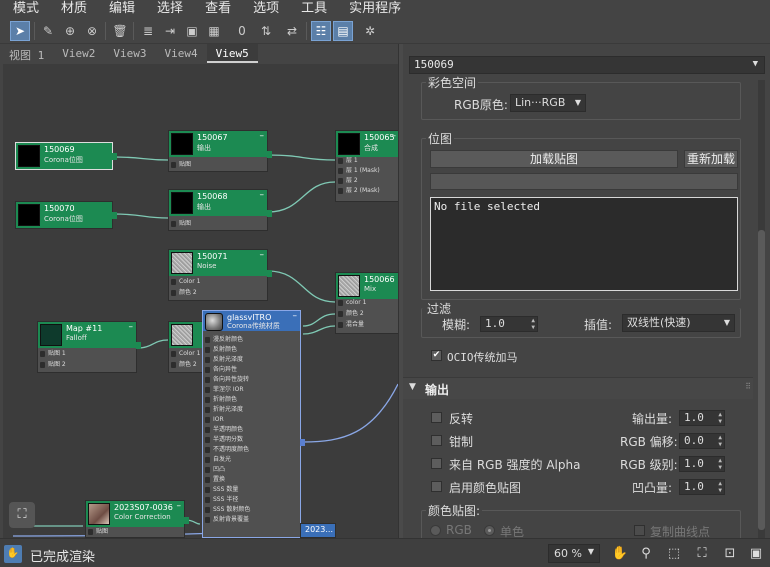  What do you see at coordinates (574, 553) in the screenshot?
I see `zoom-dropdown: 60 % ▼` at bounding box center [574, 553].